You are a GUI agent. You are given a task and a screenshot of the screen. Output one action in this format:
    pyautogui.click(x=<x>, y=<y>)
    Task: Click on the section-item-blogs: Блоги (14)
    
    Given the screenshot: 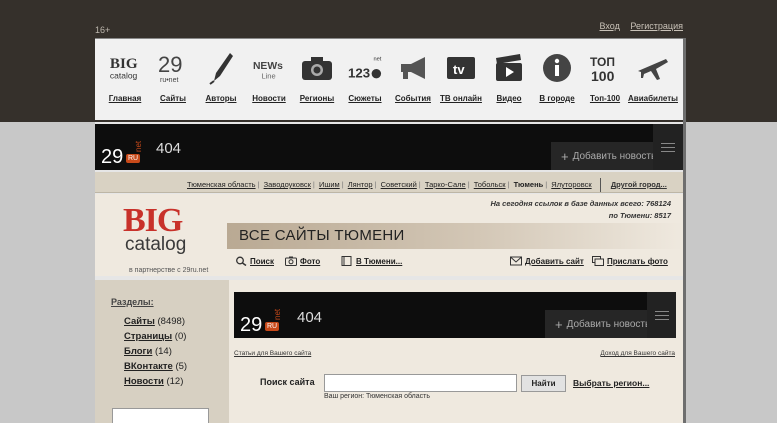 What is the action you would take?
    pyautogui.click(x=148, y=351)
    